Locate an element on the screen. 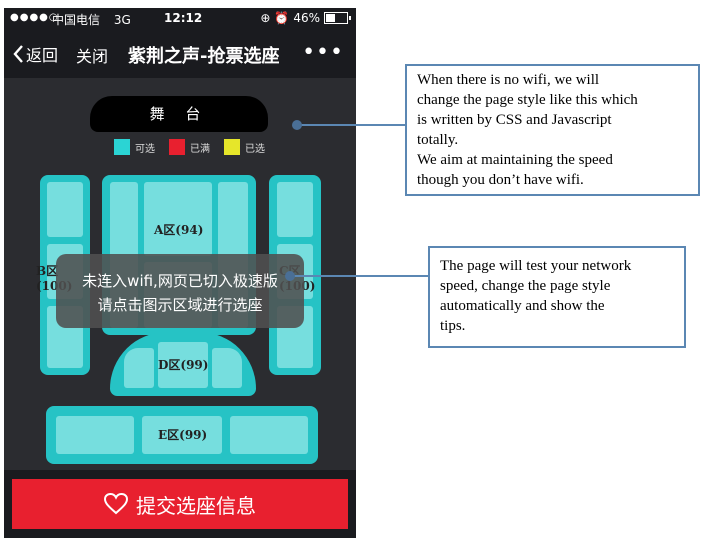 The image size is (708, 540). callout-line: speed, change the page style is located at coordinates (525, 286).